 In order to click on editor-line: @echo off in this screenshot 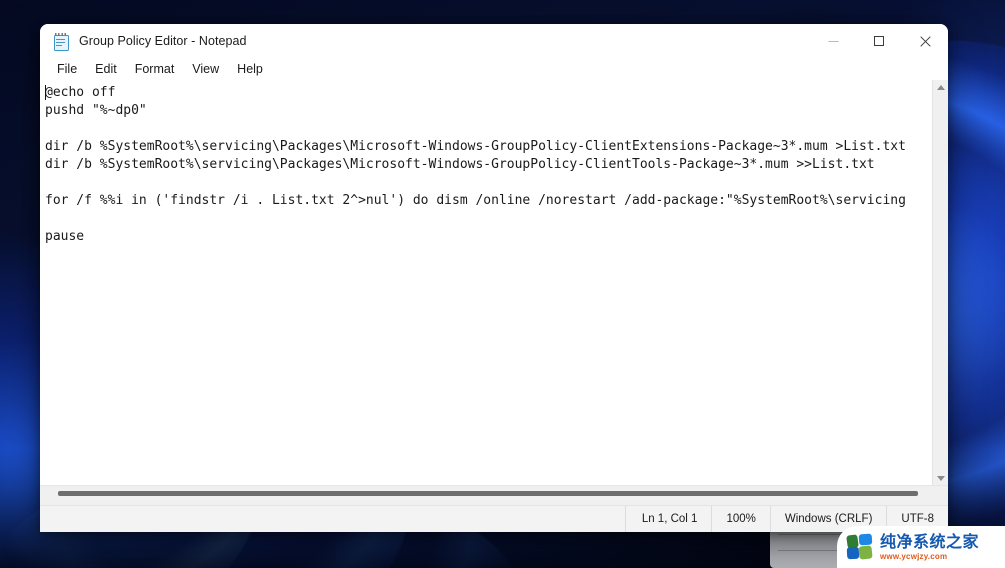, I will do `click(80, 92)`.